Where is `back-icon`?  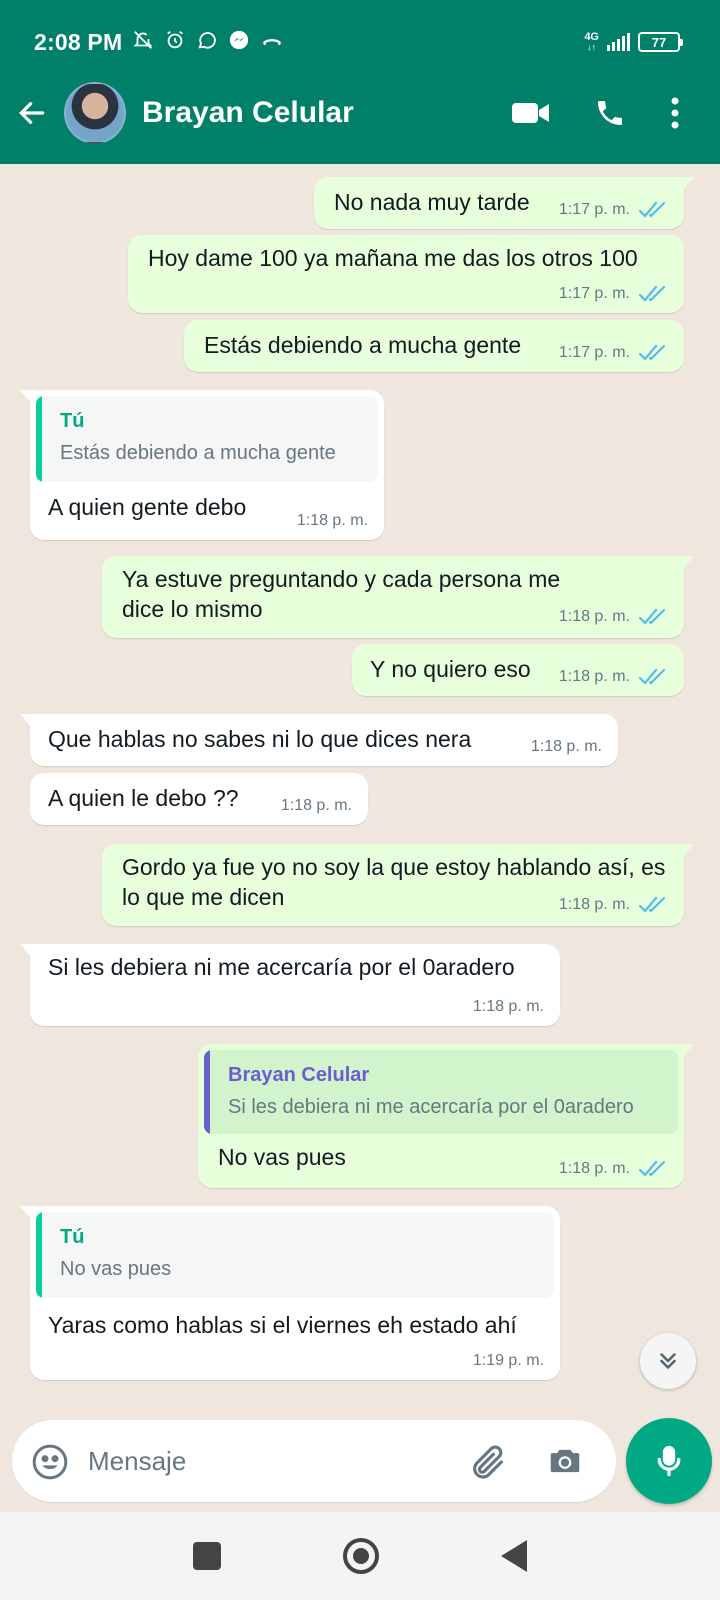
back-icon is located at coordinates (514, 1556).